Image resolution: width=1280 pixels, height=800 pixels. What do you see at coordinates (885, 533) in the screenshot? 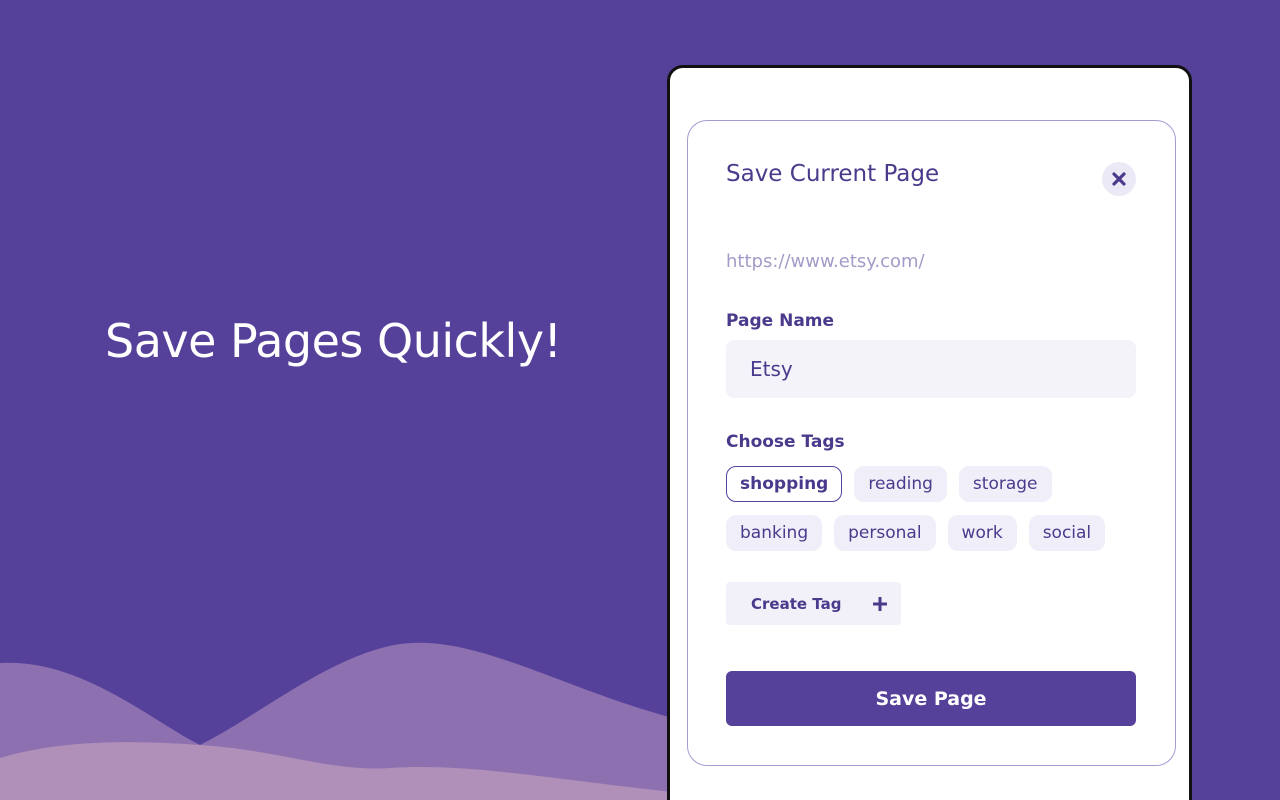
I see `tag-chip-personal: personal` at bounding box center [885, 533].